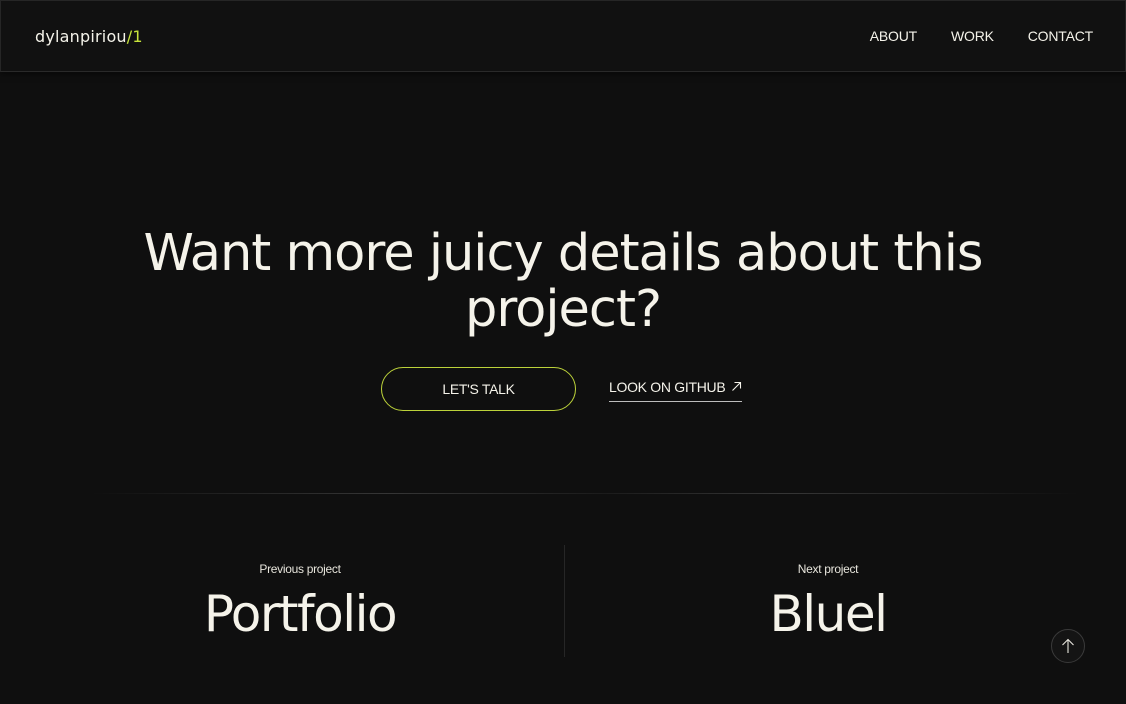  Describe the element at coordinates (563, 309) in the screenshot. I see `headline-line-2: project?` at that location.